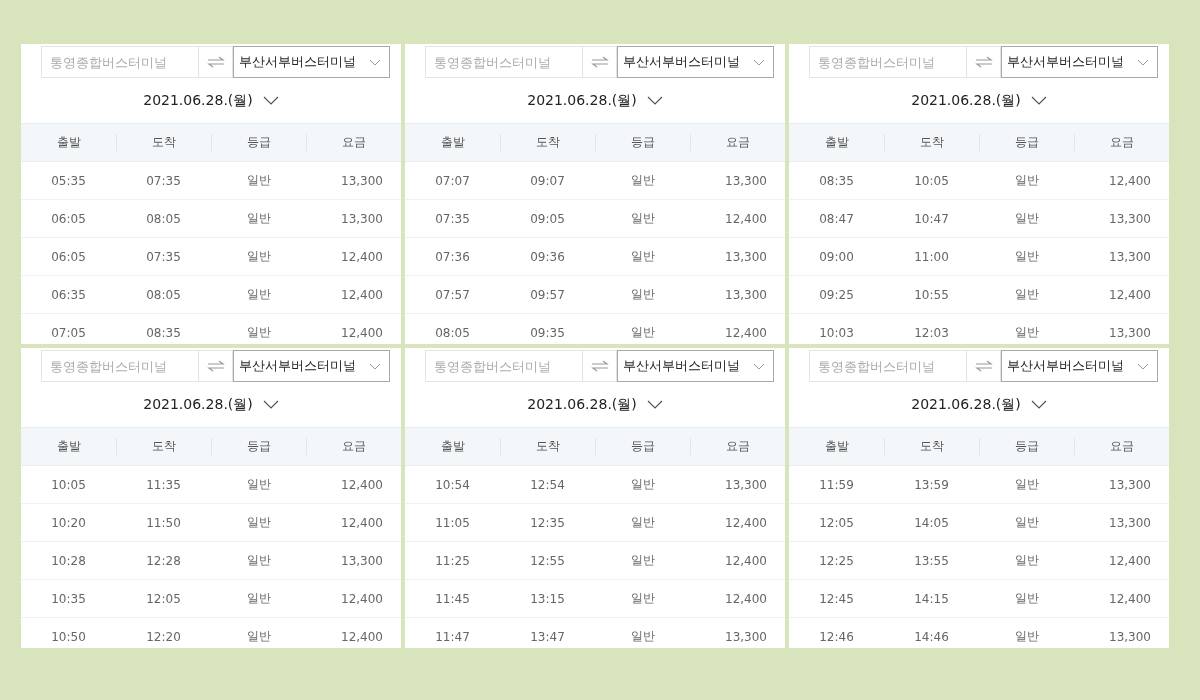 This screenshot has width=1200, height=700. Describe the element at coordinates (836, 294) in the screenshot. I see `table-cell-text: 09:25` at that location.